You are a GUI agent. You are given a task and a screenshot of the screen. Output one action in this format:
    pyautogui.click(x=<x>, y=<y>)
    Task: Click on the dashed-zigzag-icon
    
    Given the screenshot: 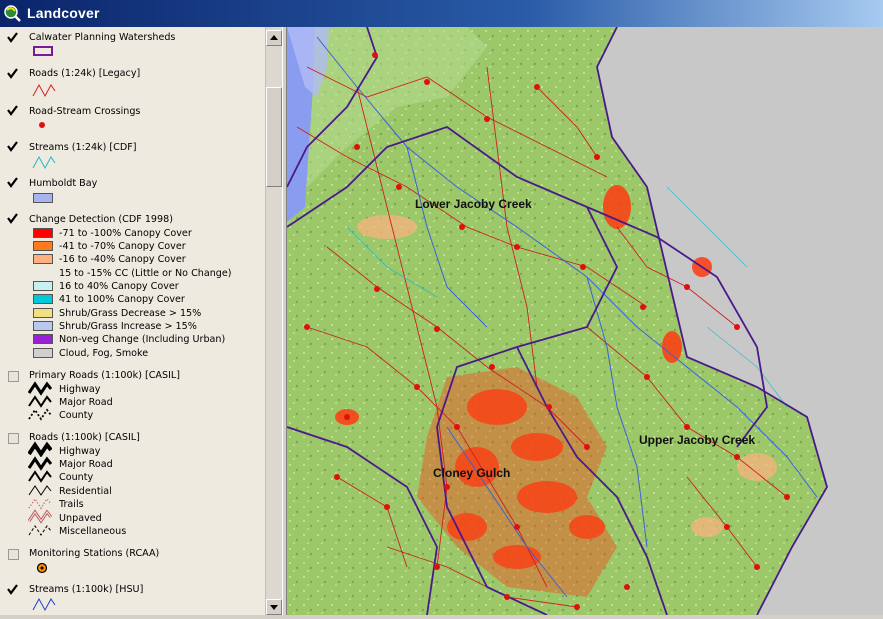 What is the action you would take?
    pyautogui.click(x=40, y=414)
    